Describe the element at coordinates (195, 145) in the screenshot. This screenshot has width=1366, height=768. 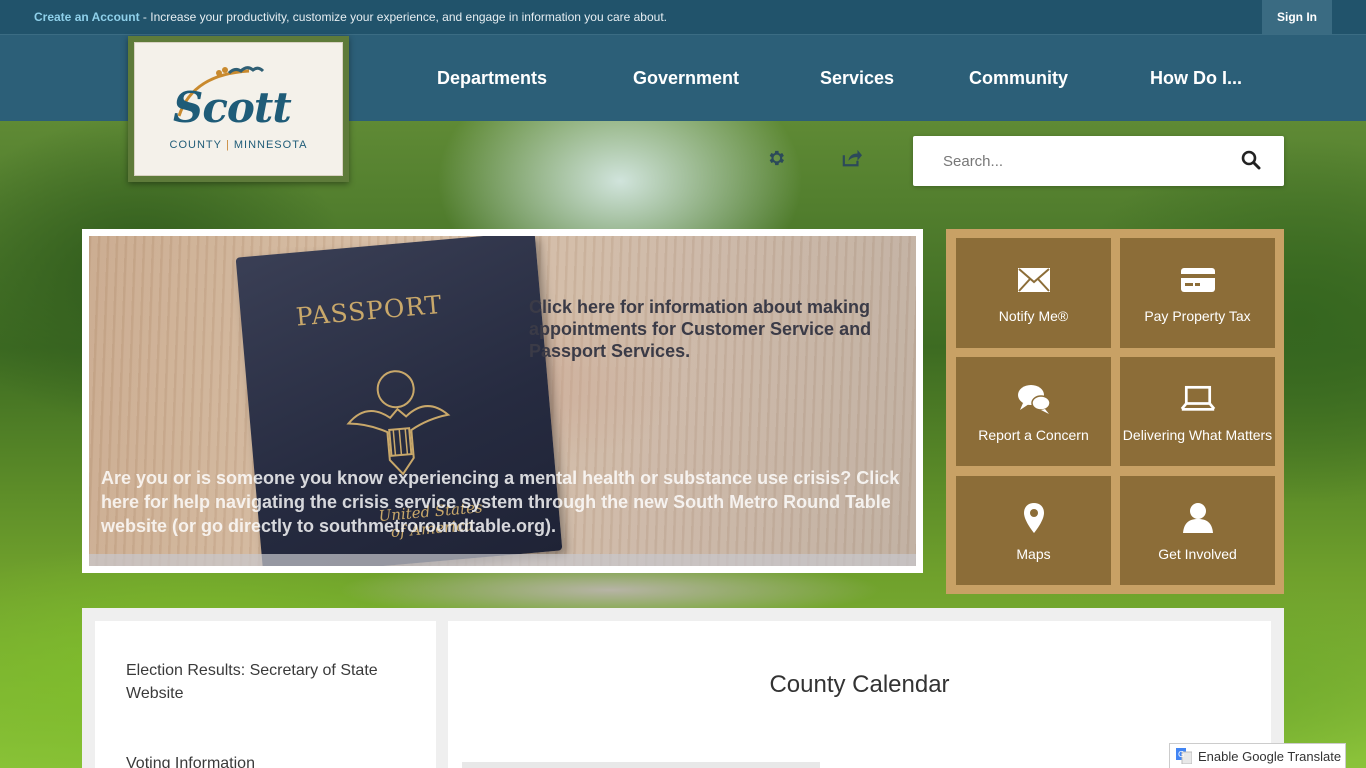
I see `logo-county: COUNTY` at that location.